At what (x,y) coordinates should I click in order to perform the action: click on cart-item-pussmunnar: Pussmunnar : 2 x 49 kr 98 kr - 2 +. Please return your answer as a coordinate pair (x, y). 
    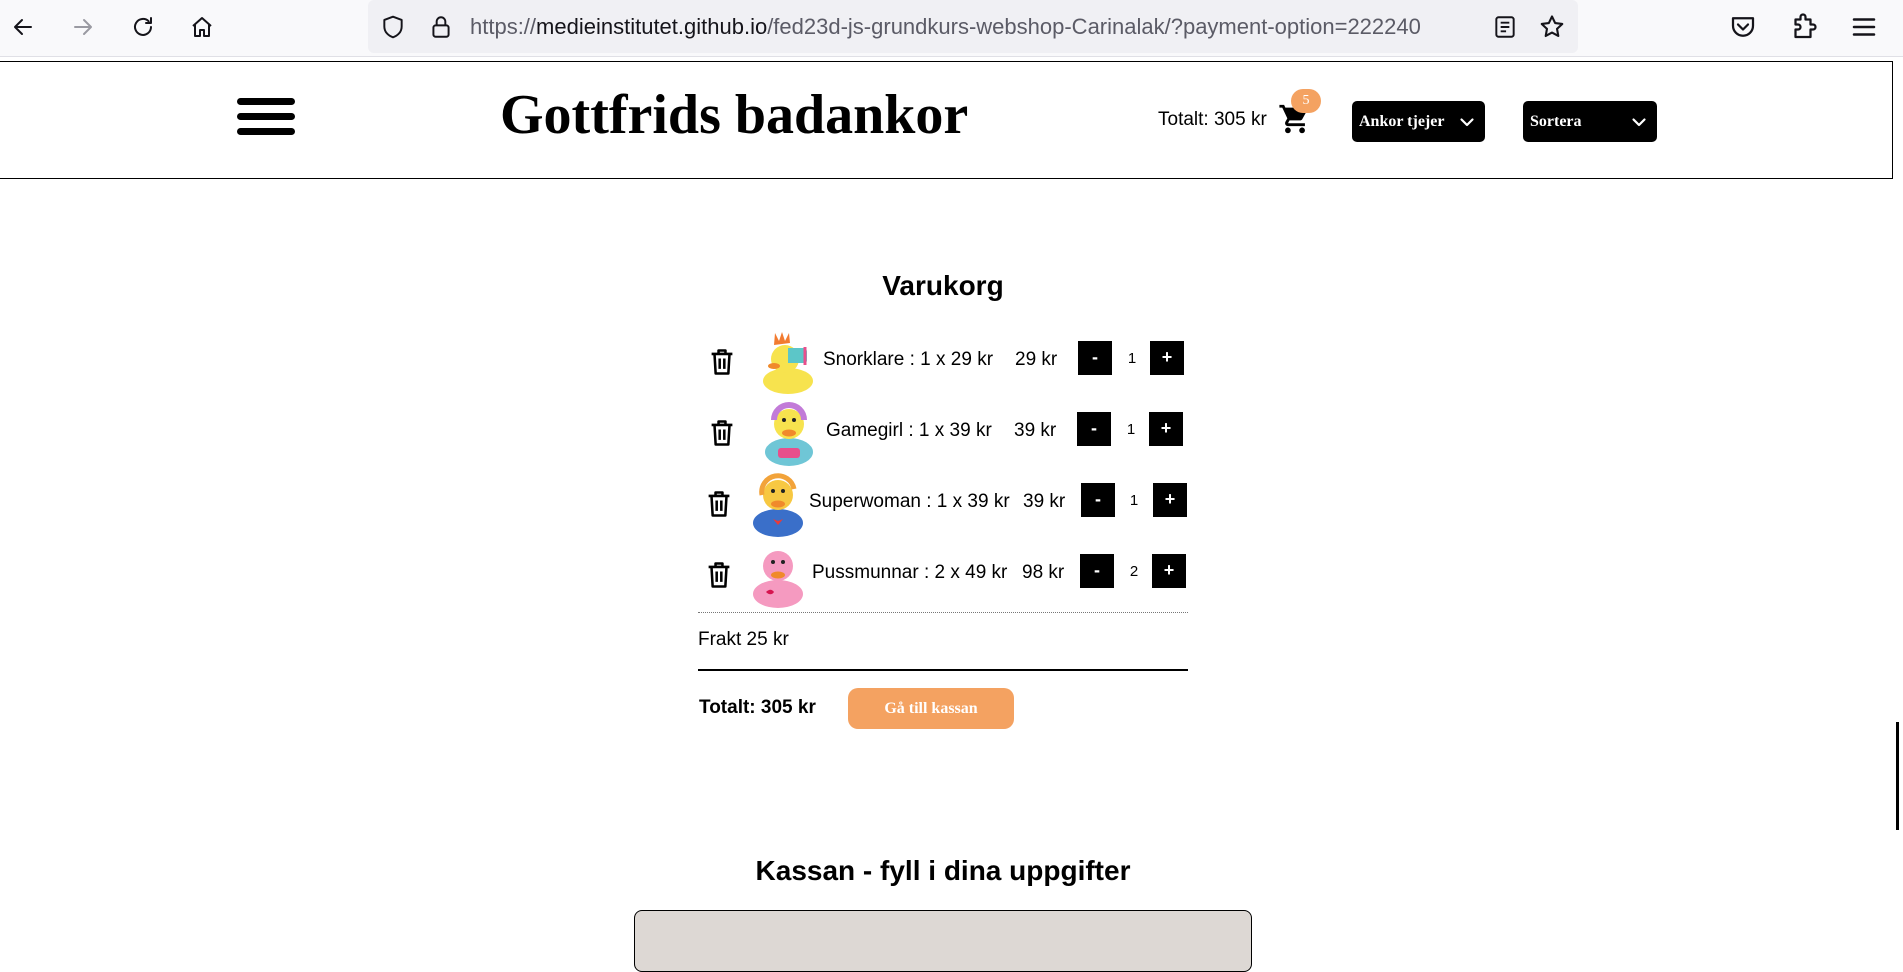
    Looking at the image, I should click on (943, 575).